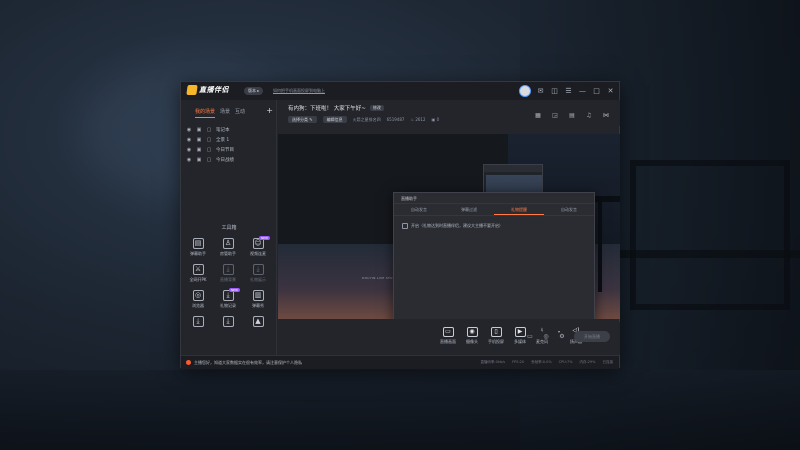 The height and width of the screenshot is (450, 800). Describe the element at coordinates (228, 279) in the screenshot. I see `tool-label: 直播背景` at that location.